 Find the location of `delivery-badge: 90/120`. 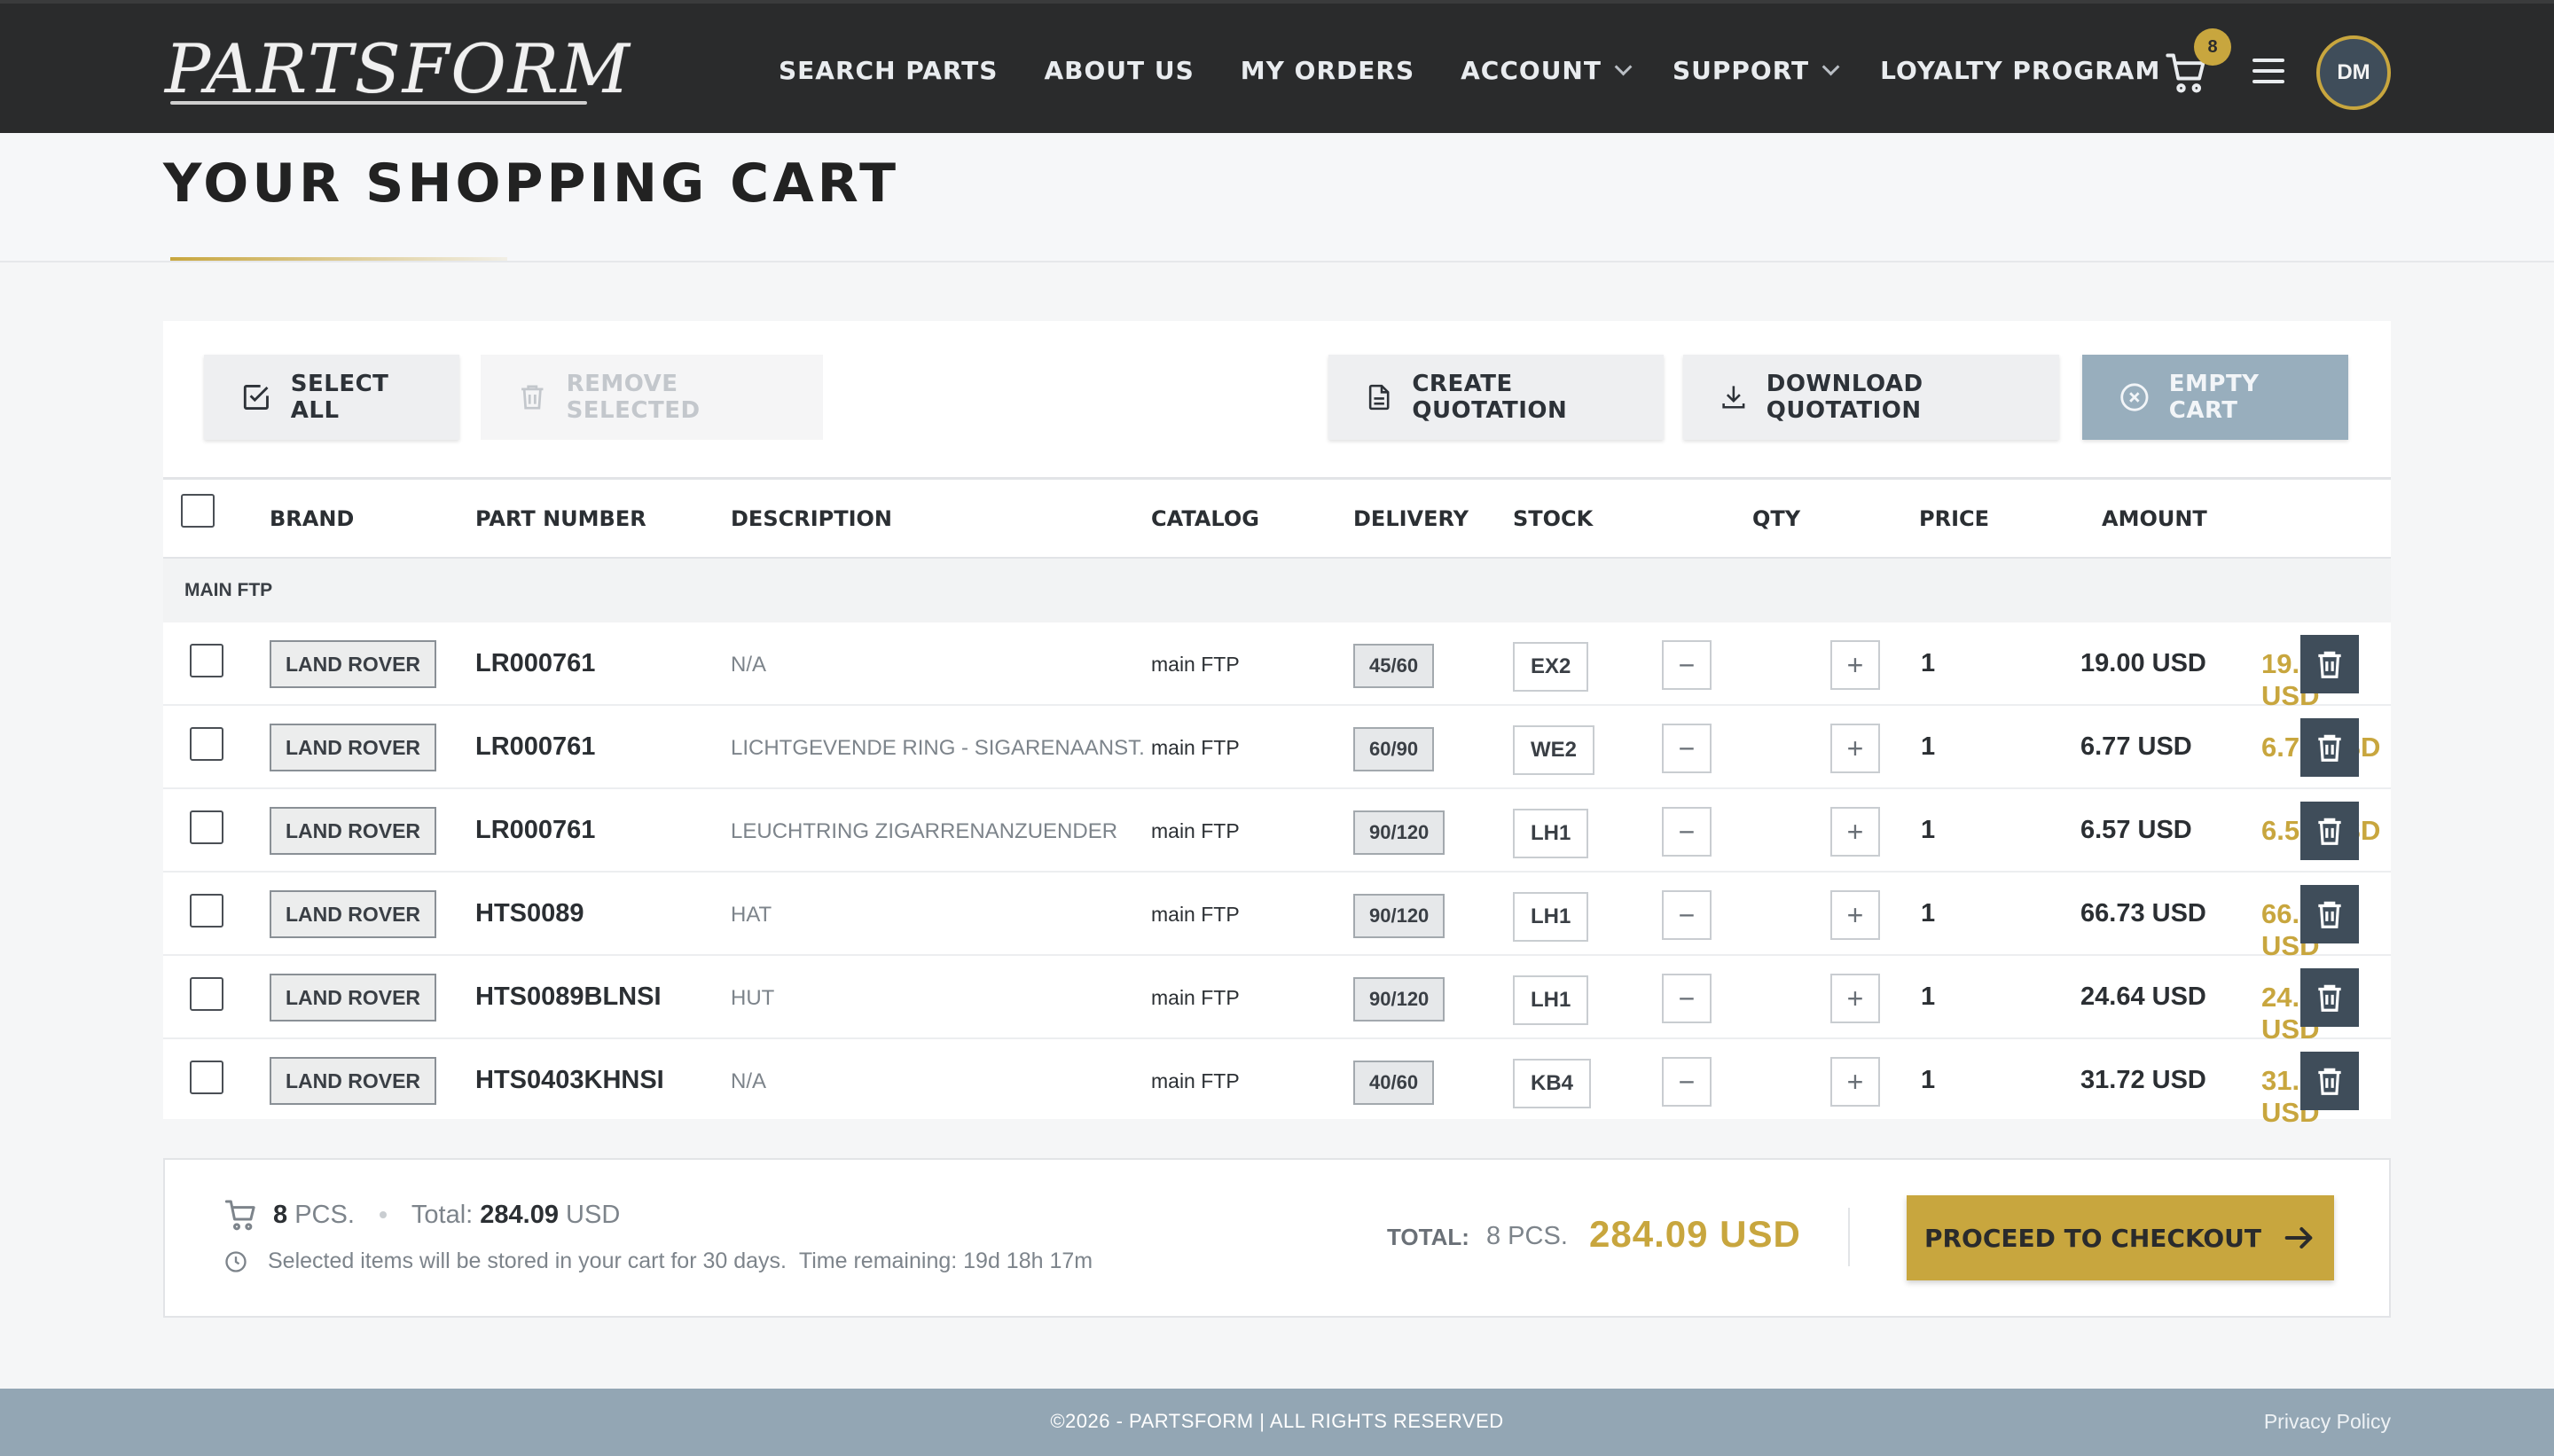

delivery-badge: 90/120 is located at coordinates (1399, 916).